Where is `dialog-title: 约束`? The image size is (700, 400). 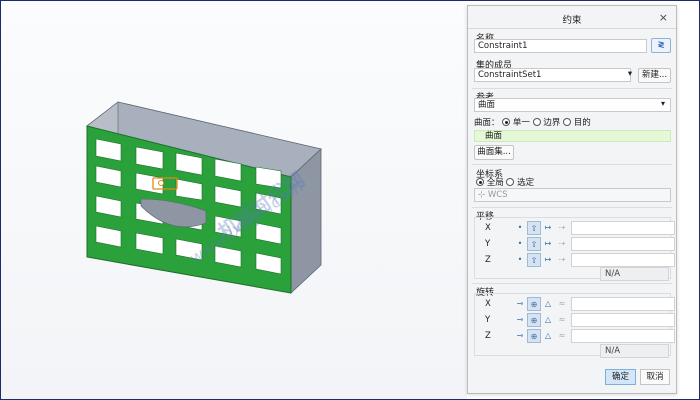
dialog-title: 约束 is located at coordinates (572, 20).